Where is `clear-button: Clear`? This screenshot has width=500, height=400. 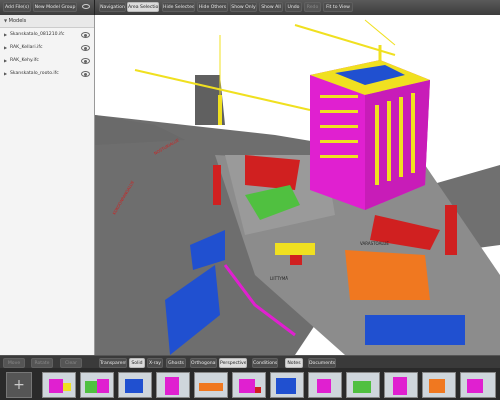 clear-button: Clear is located at coordinates (71, 363).